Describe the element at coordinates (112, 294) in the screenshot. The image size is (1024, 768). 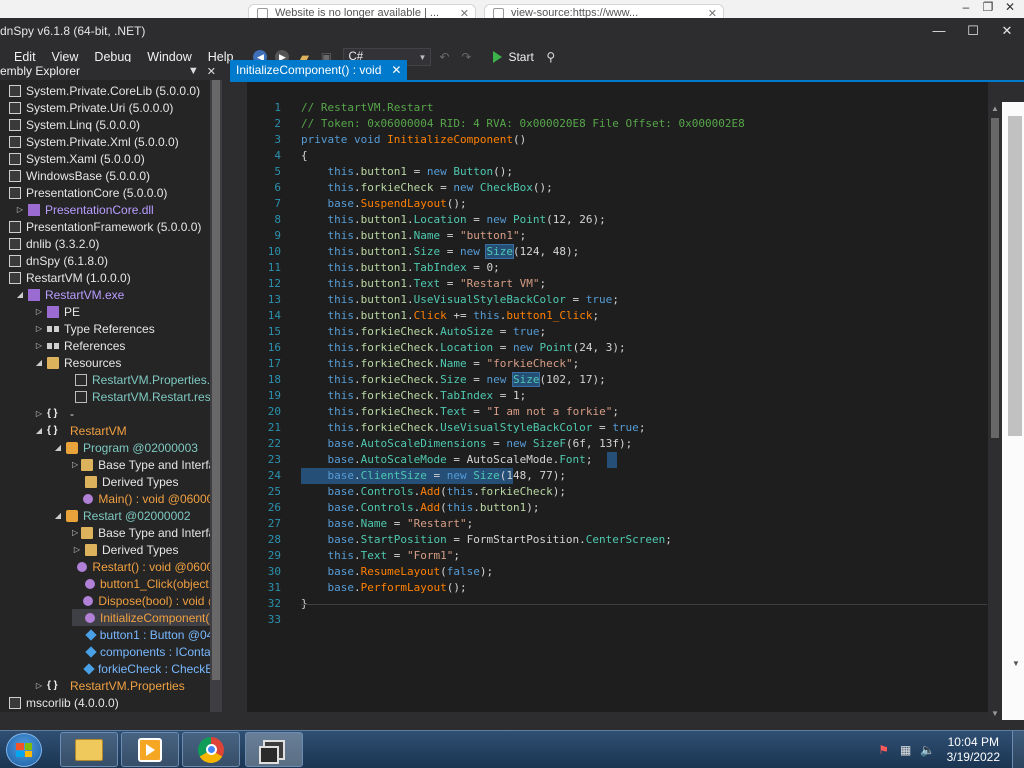
I see `tree-item: ◢ RestartVM.exe` at that location.